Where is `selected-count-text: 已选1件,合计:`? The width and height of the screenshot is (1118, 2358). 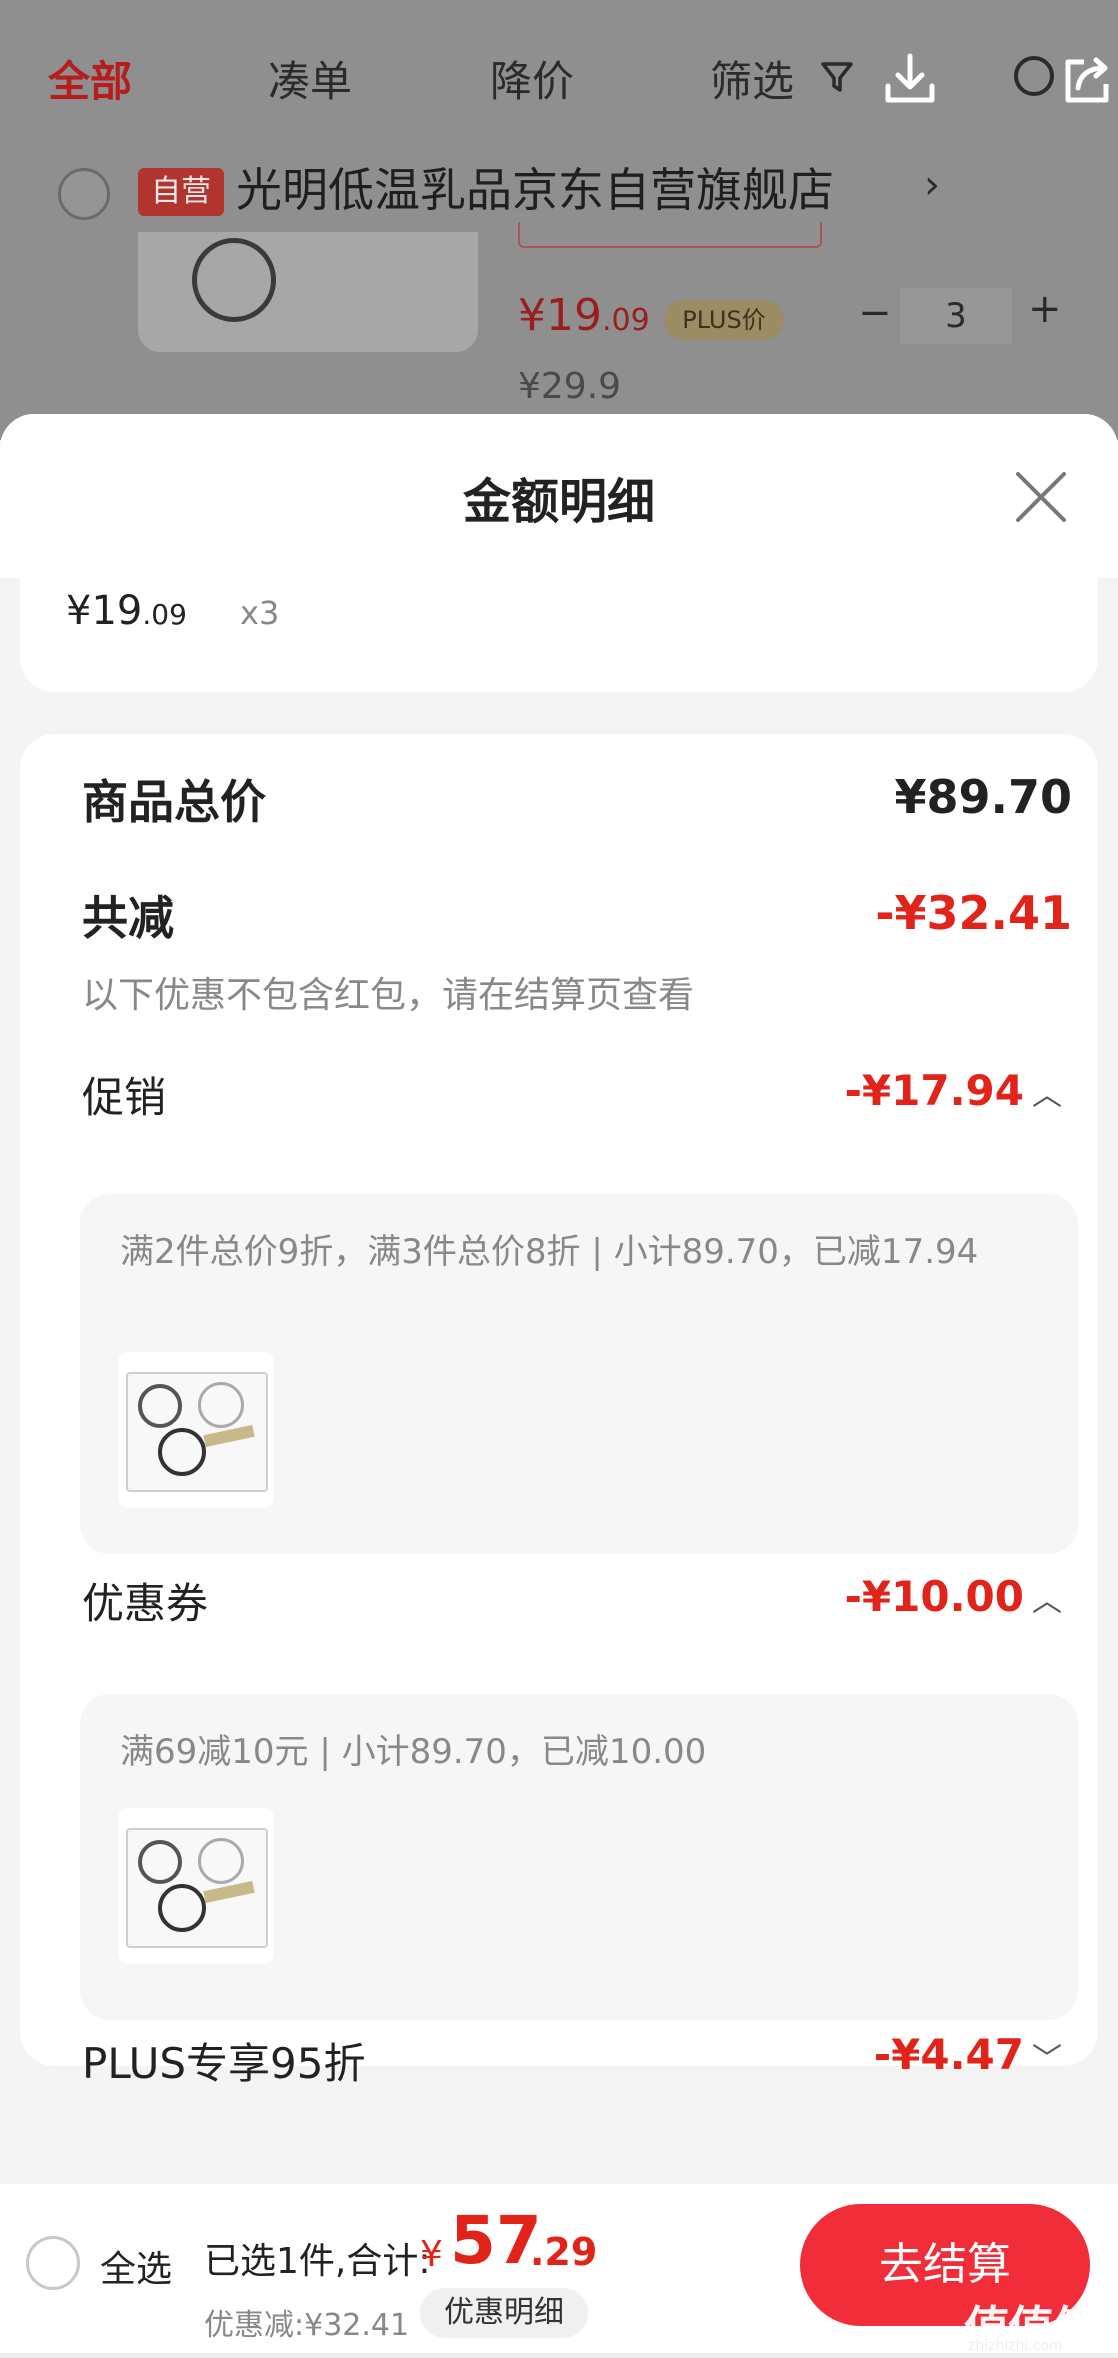 selected-count-text: 已选1件,合计: is located at coordinates (317, 2261).